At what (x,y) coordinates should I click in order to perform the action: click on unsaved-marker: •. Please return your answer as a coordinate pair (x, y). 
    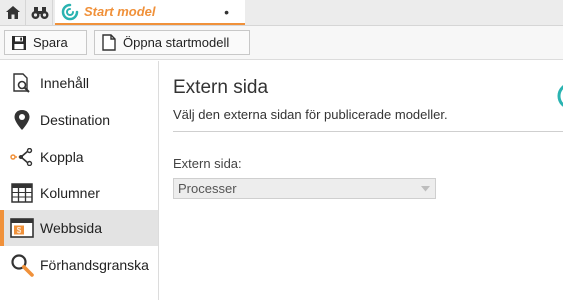
    Looking at the image, I should click on (226, 12).